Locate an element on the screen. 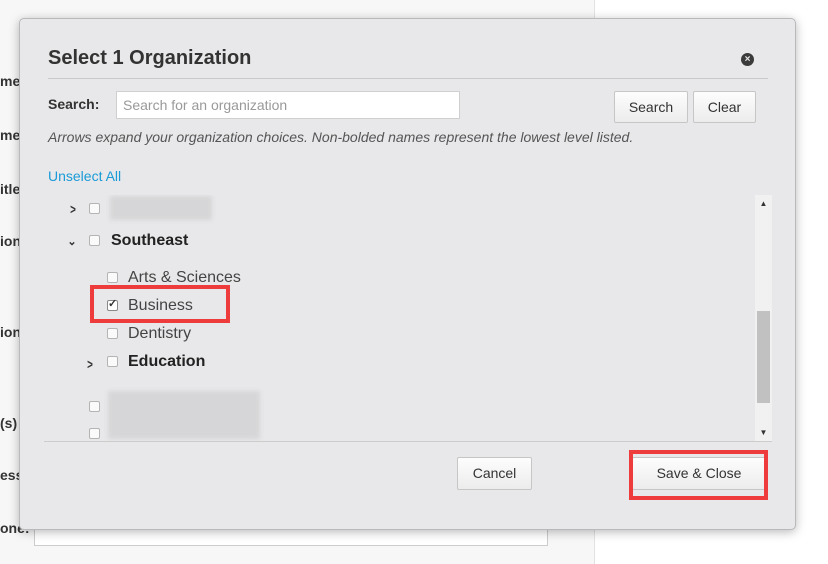  save-close-button: Save & Close is located at coordinates (699, 473).